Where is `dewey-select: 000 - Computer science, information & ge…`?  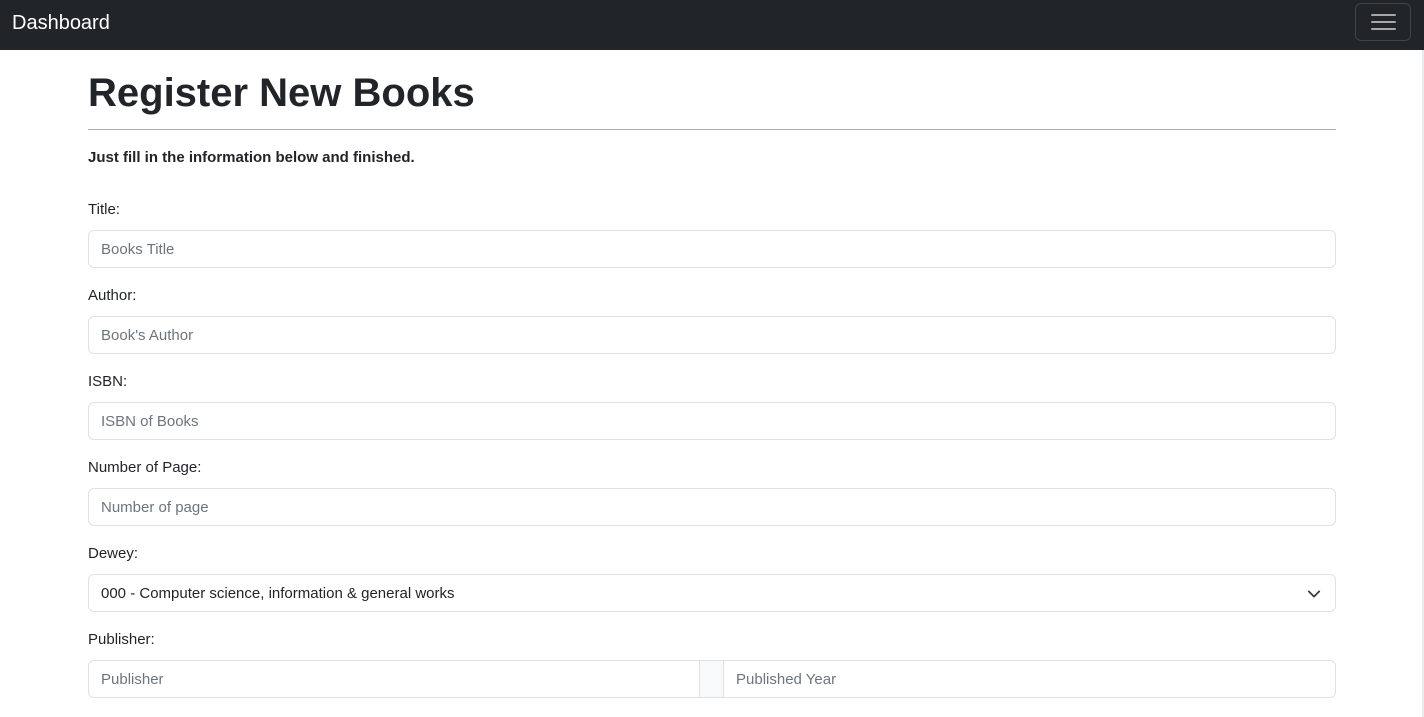 dewey-select: 000 - Computer science, information & ge… is located at coordinates (712, 593).